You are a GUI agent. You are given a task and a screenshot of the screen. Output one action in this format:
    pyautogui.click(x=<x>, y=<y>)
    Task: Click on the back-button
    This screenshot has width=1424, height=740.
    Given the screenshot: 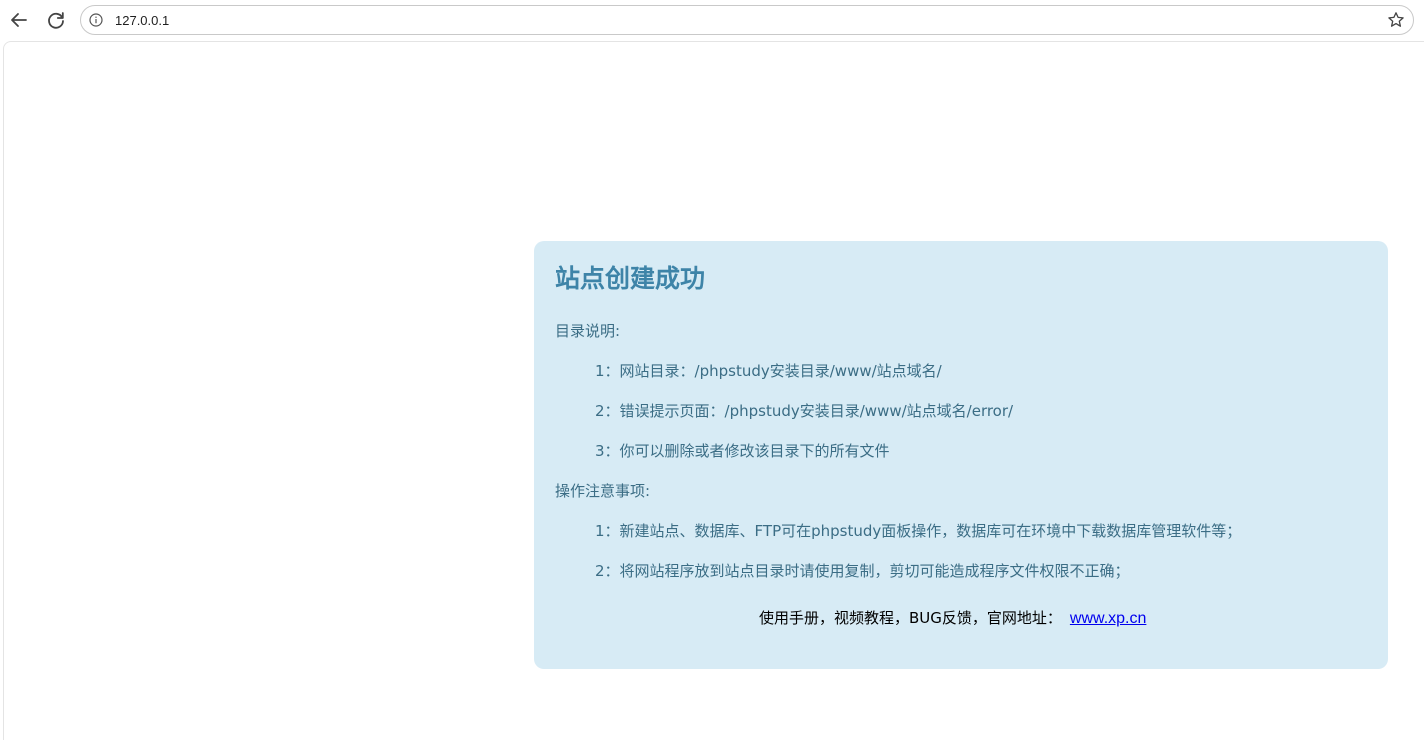 What is the action you would take?
    pyautogui.click(x=19, y=20)
    